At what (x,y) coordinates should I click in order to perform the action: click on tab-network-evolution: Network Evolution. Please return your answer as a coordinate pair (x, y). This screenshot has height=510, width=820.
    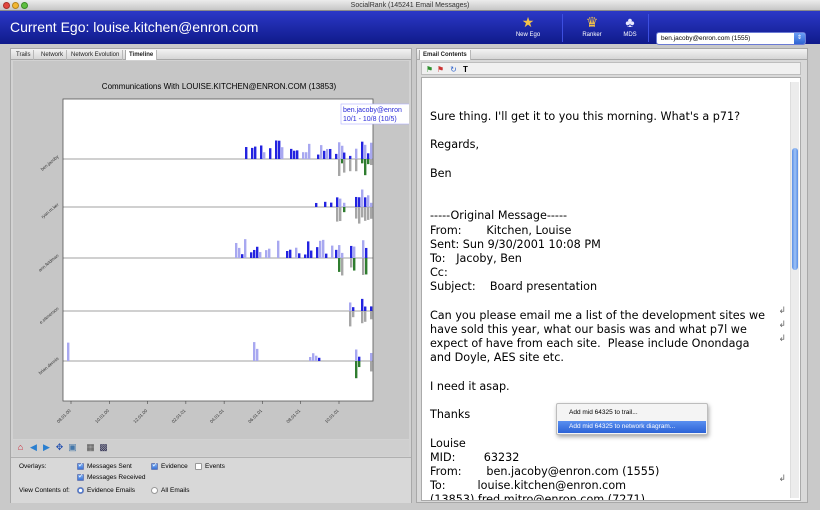
    Looking at the image, I should click on (96, 55).